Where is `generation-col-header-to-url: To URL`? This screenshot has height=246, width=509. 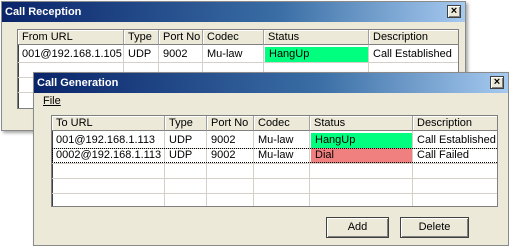 generation-col-header-to-url: To URL is located at coordinates (108, 123).